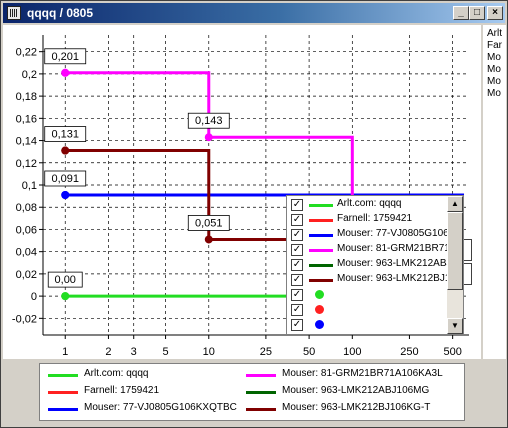 This screenshot has height=428, width=508. Describe the element at coordinates (495, 13) in the screenshot. I see `close-button: ×` at that location.